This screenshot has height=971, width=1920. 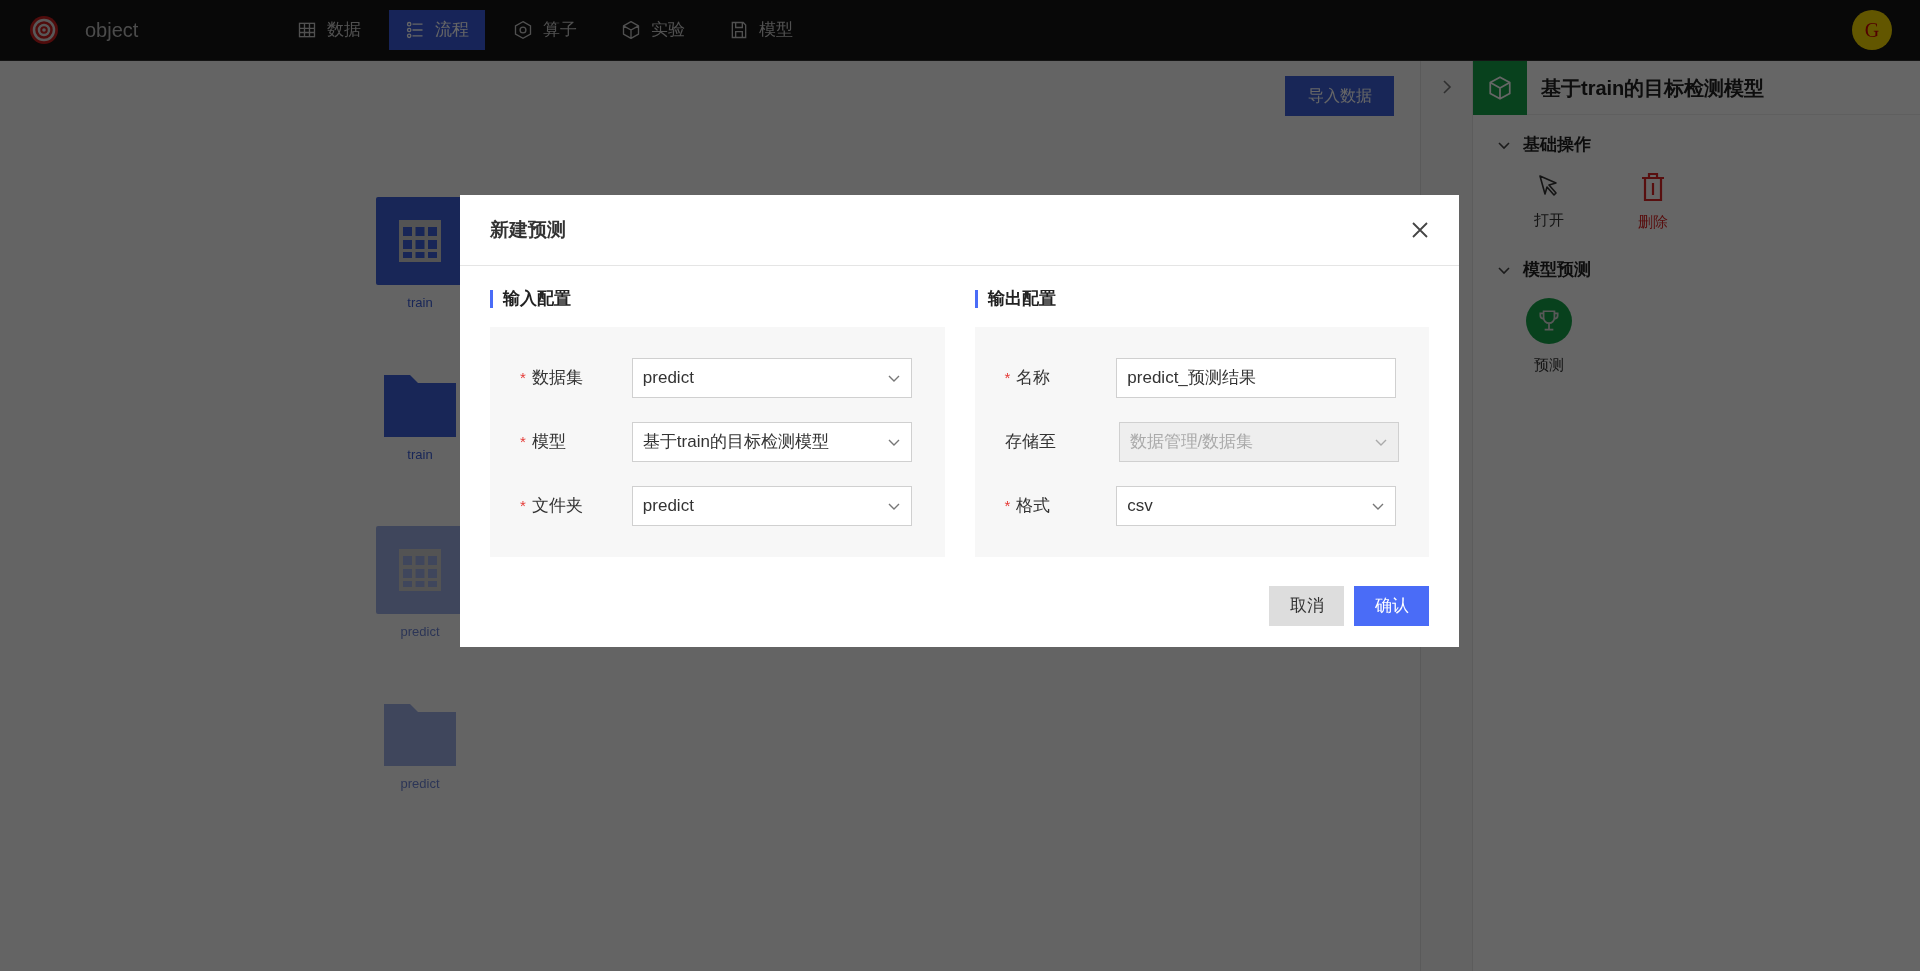 I want to click on predict-action: 预测, so click(x=1549, y=336).